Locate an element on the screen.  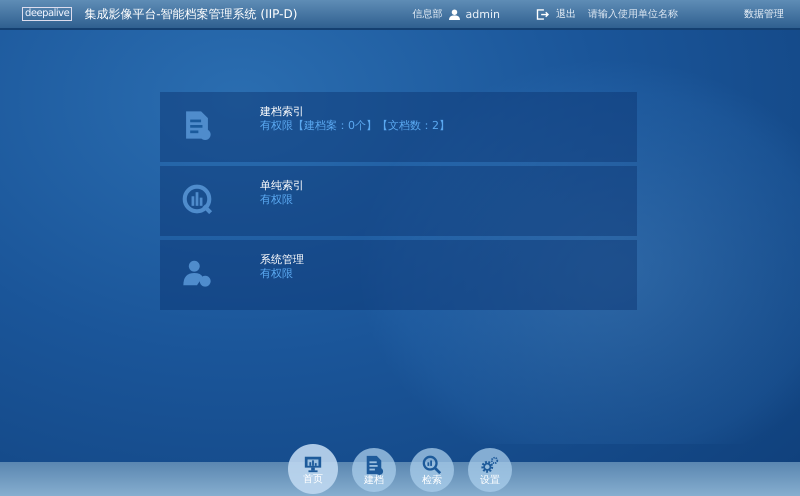
user-admin-icon is located at coordinates (197, 273).